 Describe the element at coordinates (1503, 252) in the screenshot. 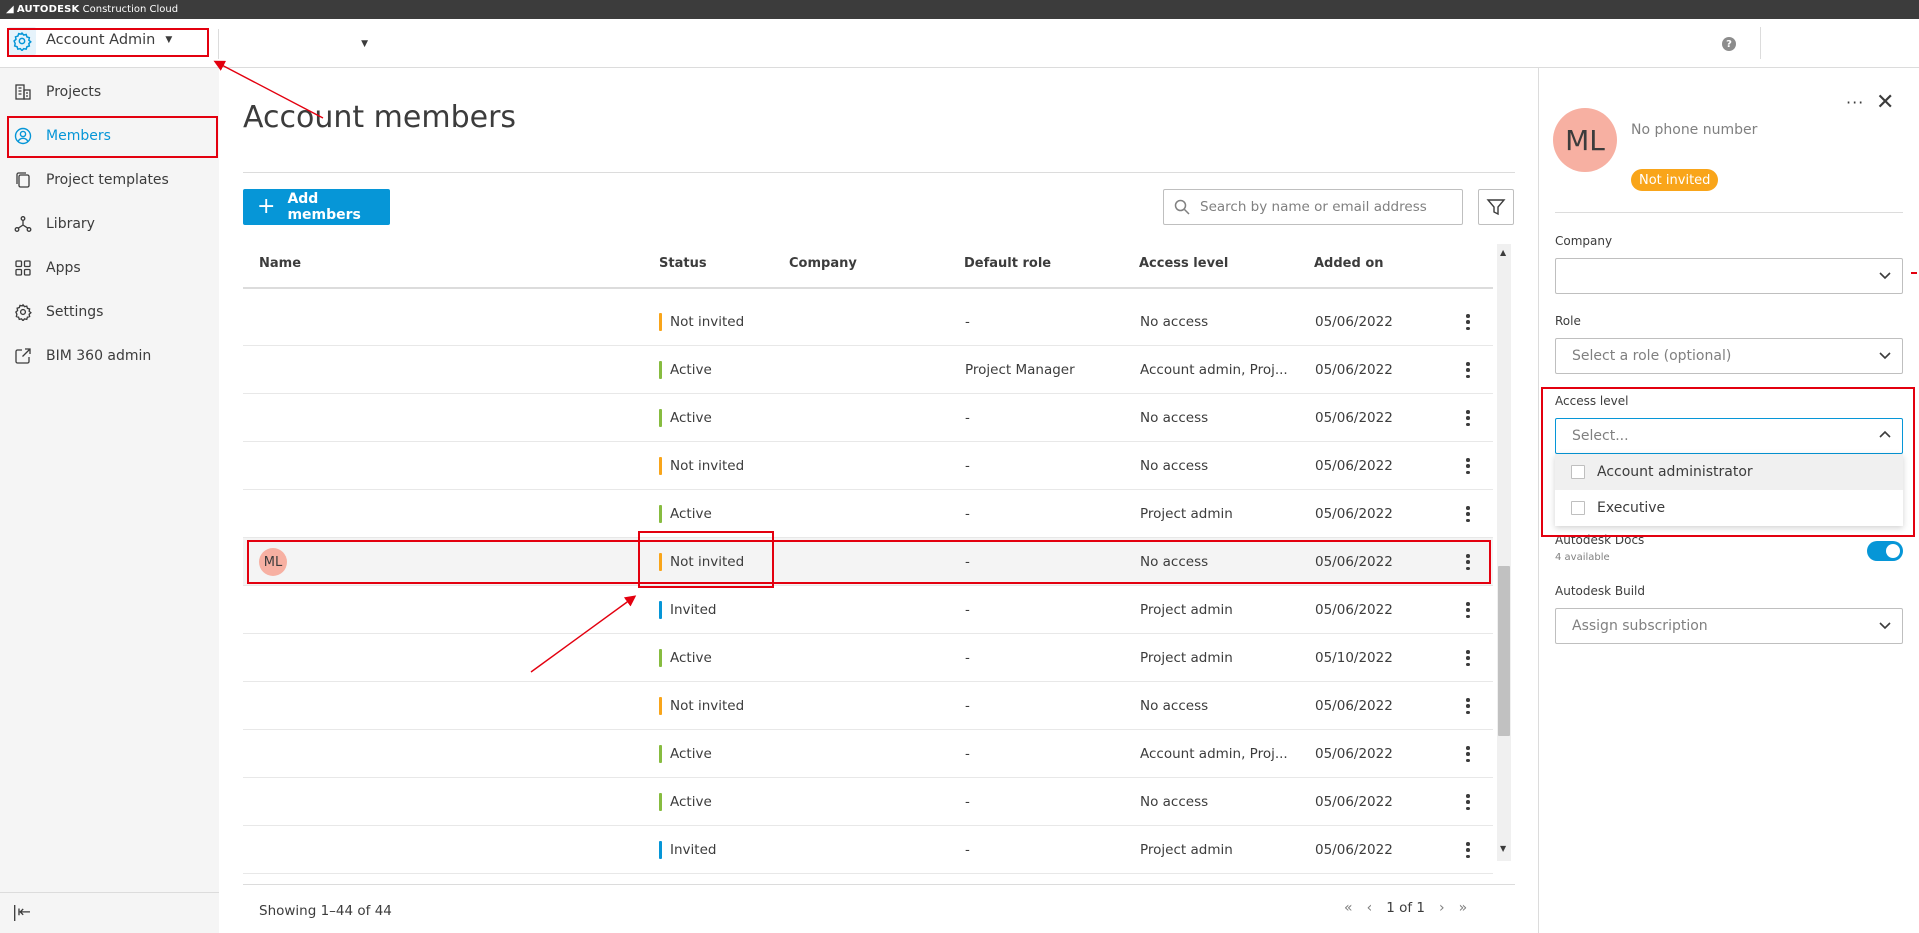

I see `scroll-up-icon: ▲` at that location.